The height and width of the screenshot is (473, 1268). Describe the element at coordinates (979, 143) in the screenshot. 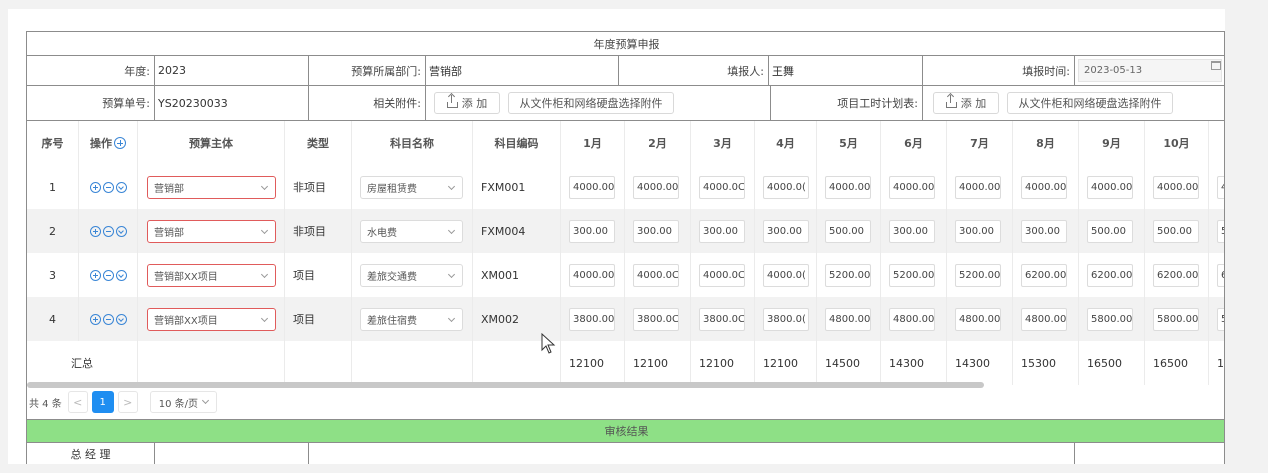

I see `column-header-label: 7月` at that location.